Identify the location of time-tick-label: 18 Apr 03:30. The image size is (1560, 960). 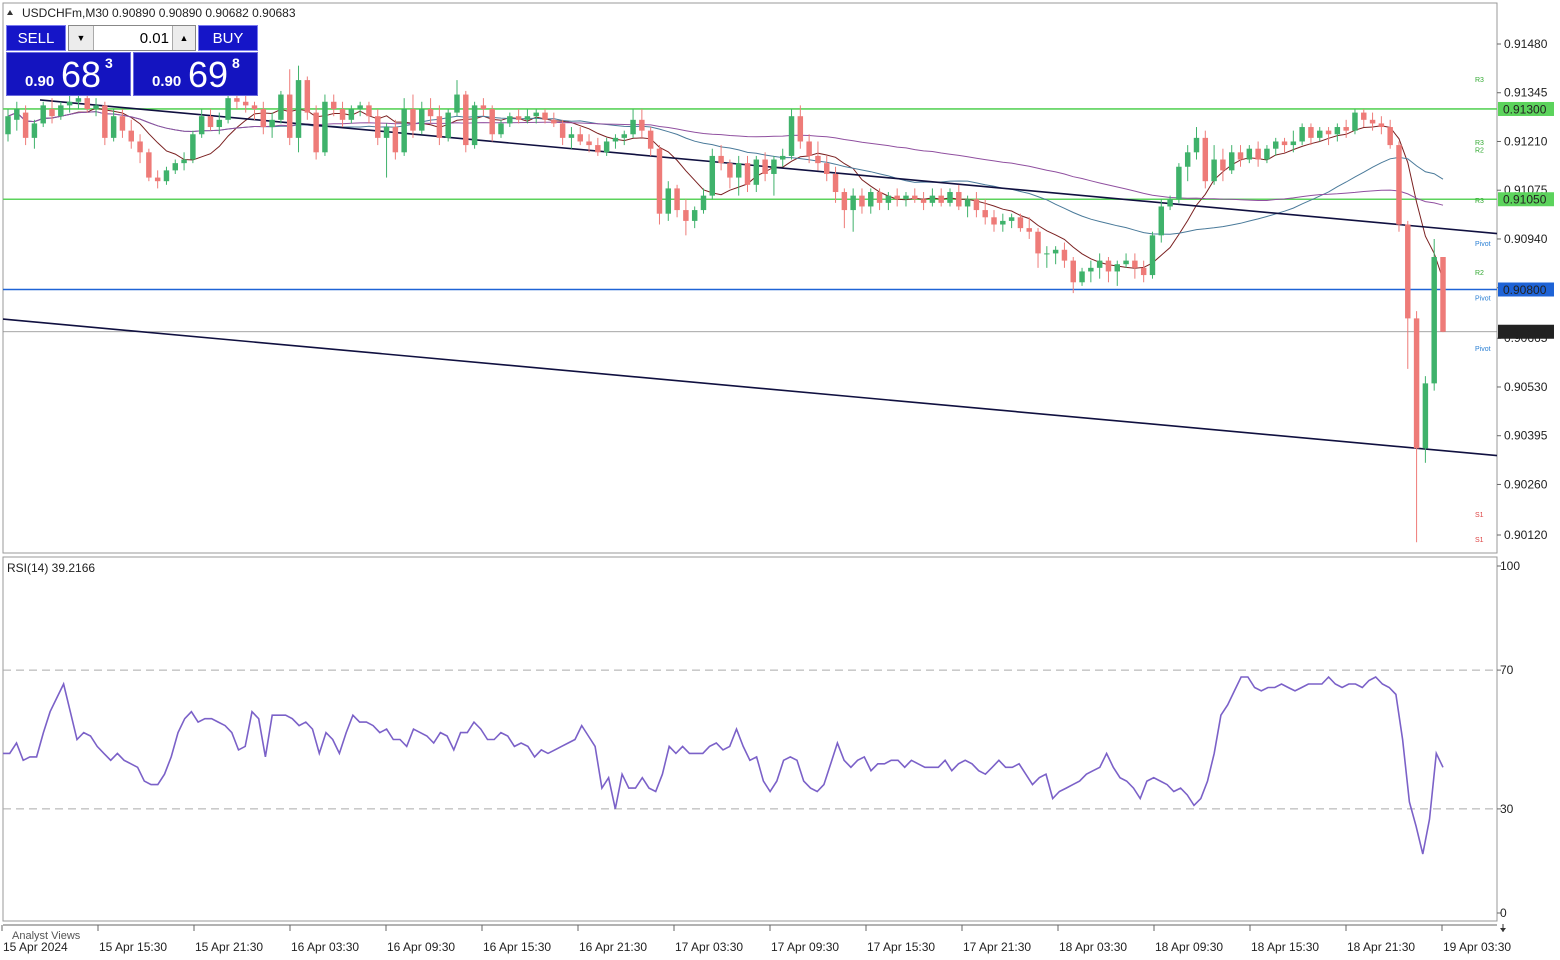
(1093, 947).